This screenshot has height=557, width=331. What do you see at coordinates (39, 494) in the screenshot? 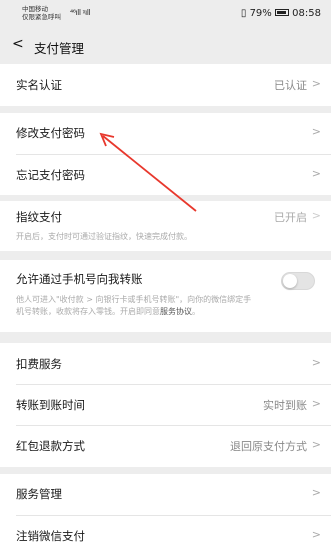
I see `row-label: 服务管理` at bounding box center [39, 494].